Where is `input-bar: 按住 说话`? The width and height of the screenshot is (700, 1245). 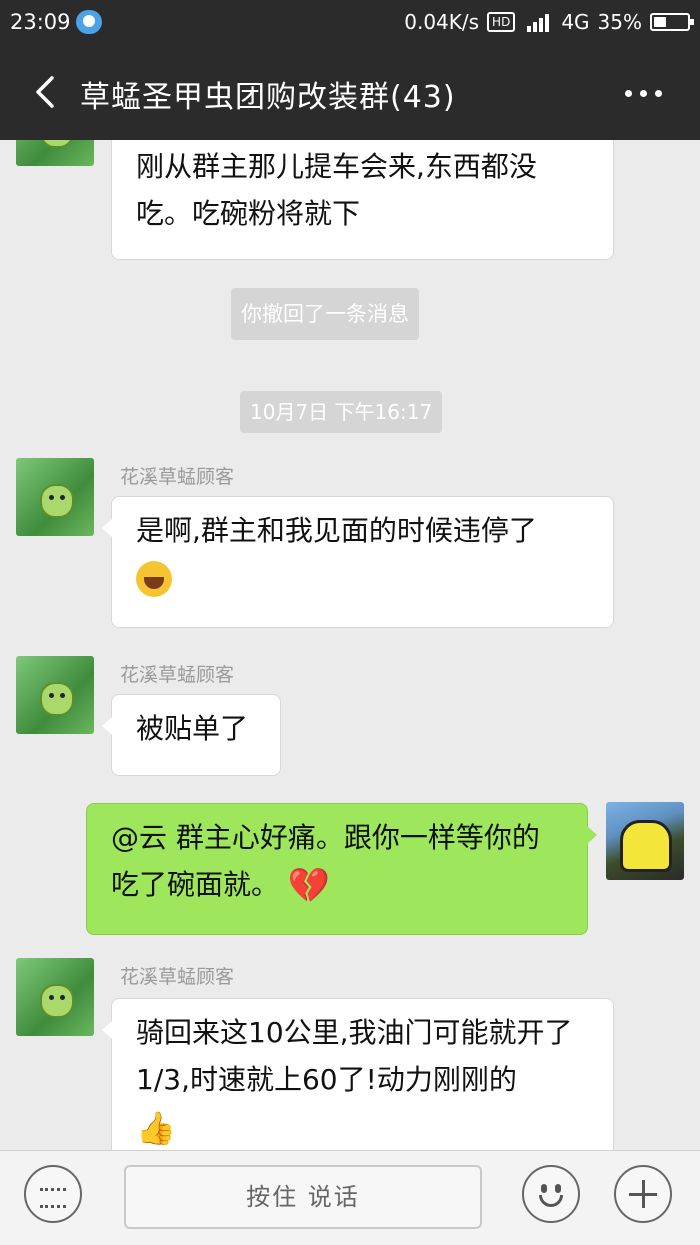
input-bar: 按住 说话 is located at coordinates (350, 1197).